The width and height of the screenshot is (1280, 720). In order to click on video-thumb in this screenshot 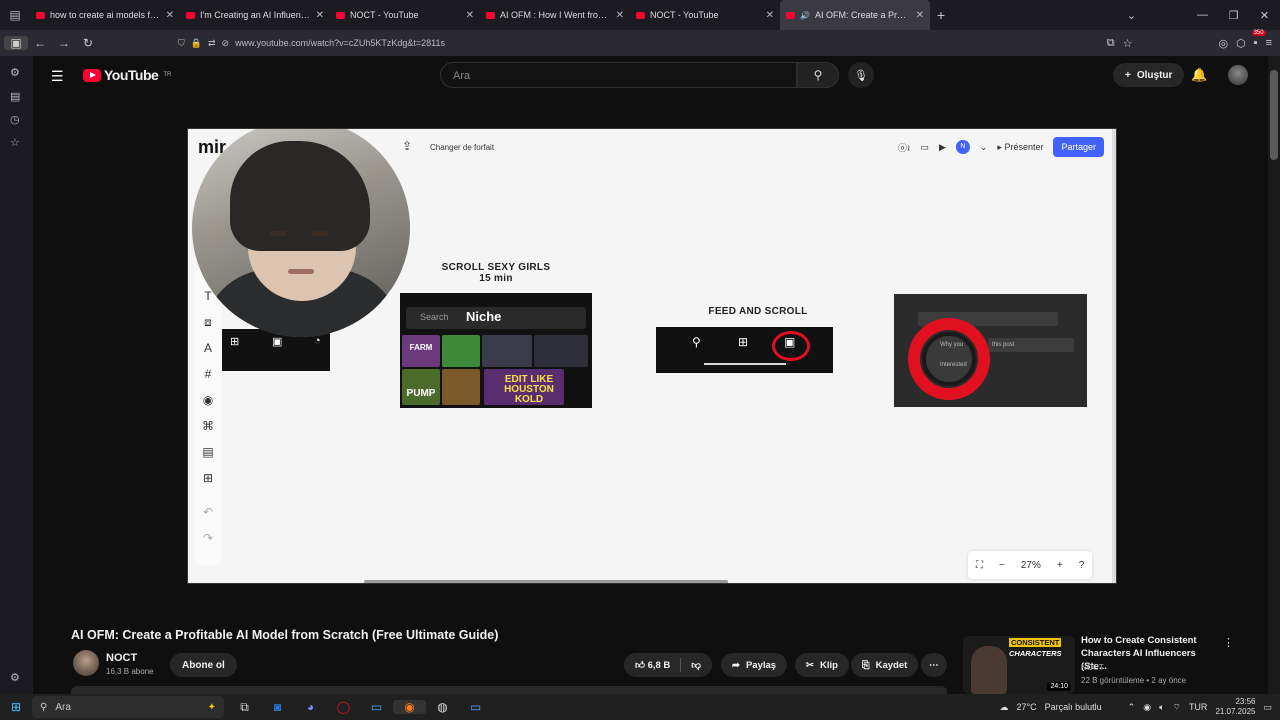, I will do `click(507, 351)`.